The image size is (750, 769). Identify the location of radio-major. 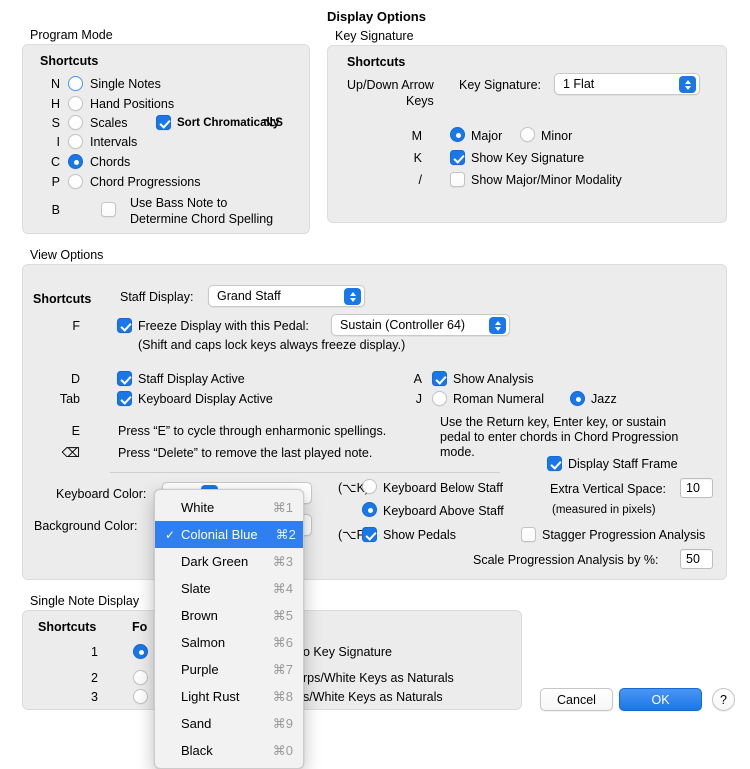
(457, 134).